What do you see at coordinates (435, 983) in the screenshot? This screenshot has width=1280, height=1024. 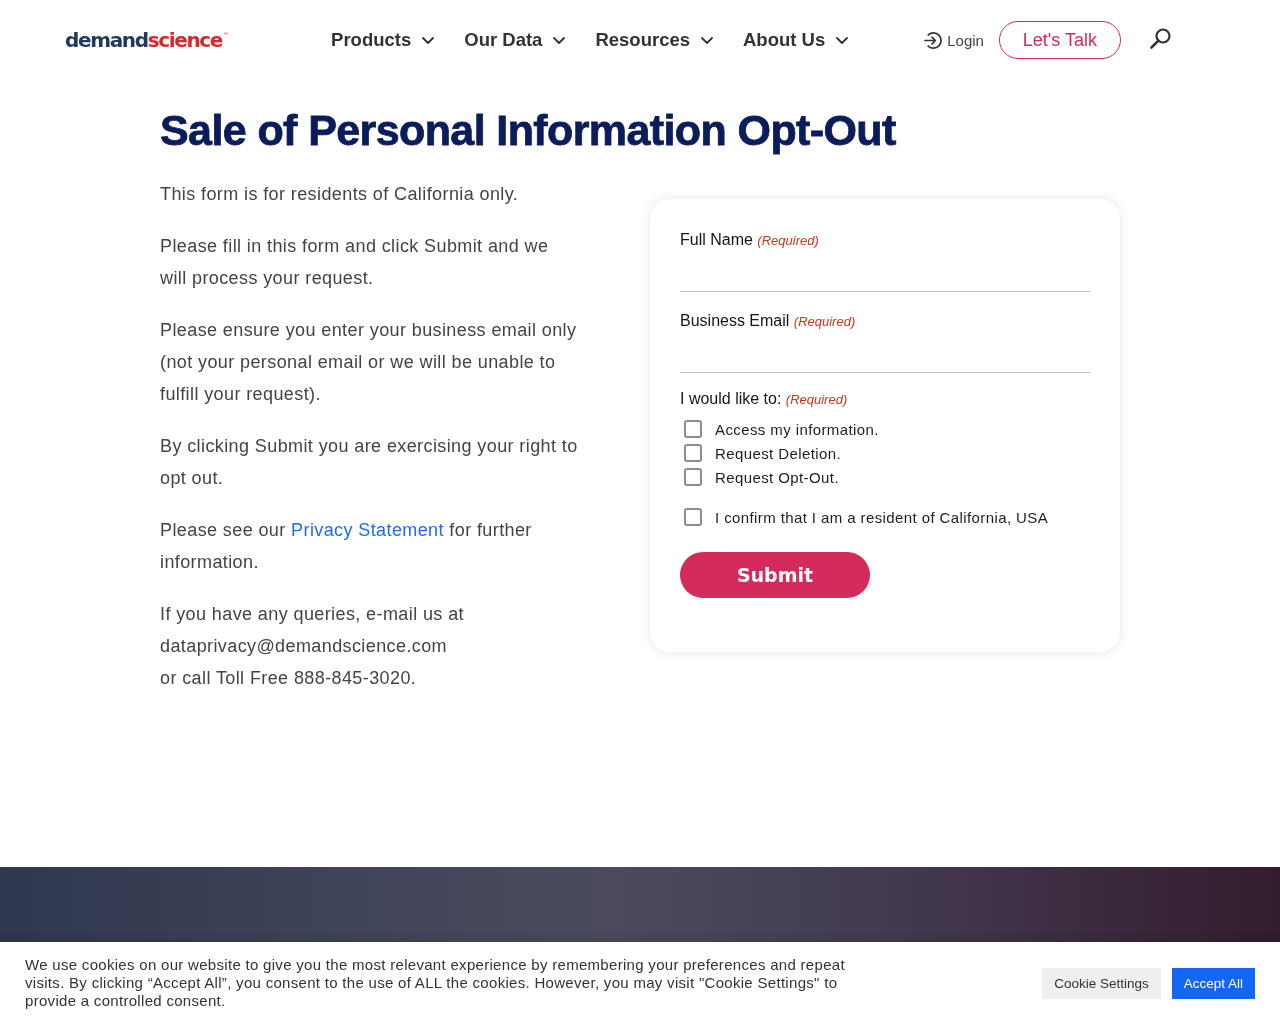 I see `cookie-notice-text: We use cookies on our website to give you the most relevant experience by remembering your preferences and repeat visits. By clicking “Accept All”, you consent to the use of ALL the cookies. However, you may visit "Cookie Settings" to provide a controlled consent.` at bounding box center [435, 983].